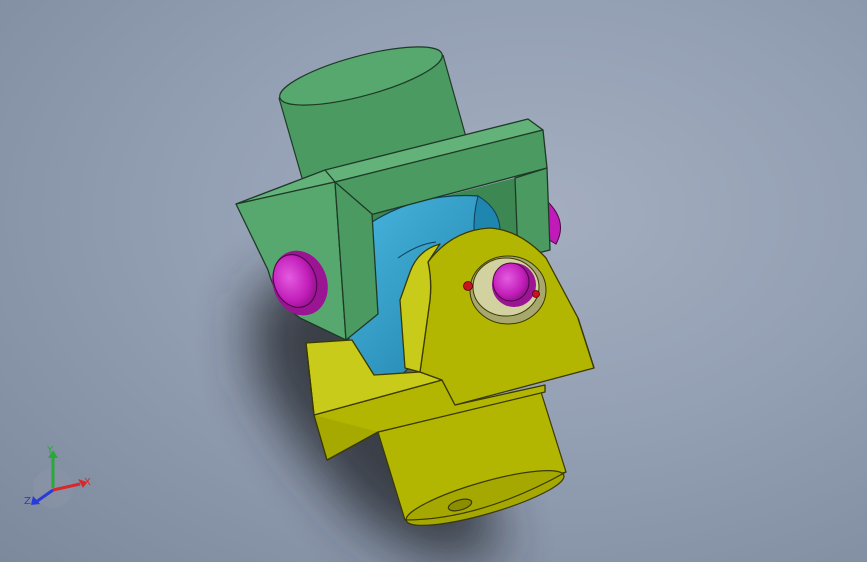 This screenshot has width=867, height=562. What do you see at coordinates (514, 284) in the screenshot?
I see `pin-cap-right` at bounding box center [514, 284].